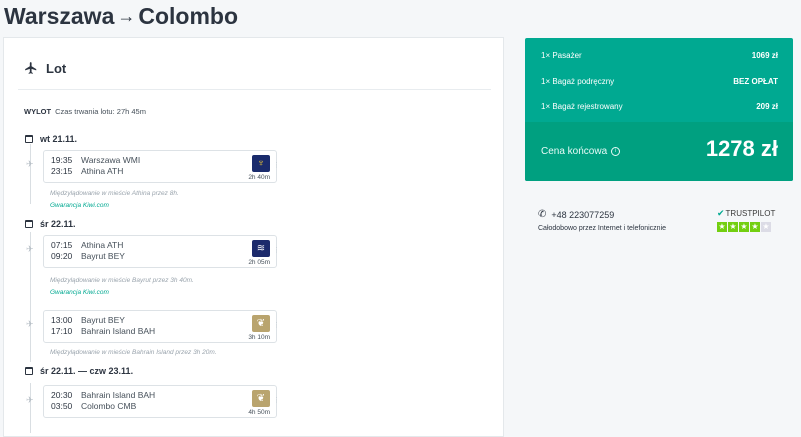  I want to click on page-title: Warszawa → Colombo, so click(121, 16).